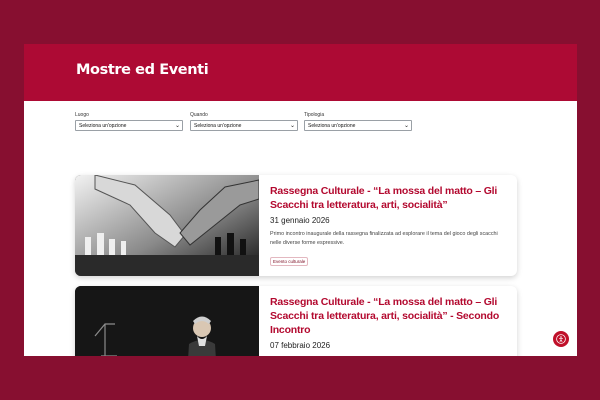 Image resolution: width=600 pixels, height=400 pixels. I want to click on filter-quando: Quando Seleziona un'opzione ⌄, so click(244, 121).